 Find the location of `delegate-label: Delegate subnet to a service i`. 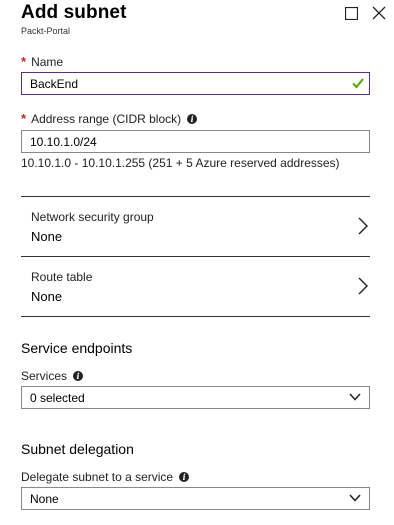

delegate-label: Delegate subnet to a service i is located at coordinates (105, 477).